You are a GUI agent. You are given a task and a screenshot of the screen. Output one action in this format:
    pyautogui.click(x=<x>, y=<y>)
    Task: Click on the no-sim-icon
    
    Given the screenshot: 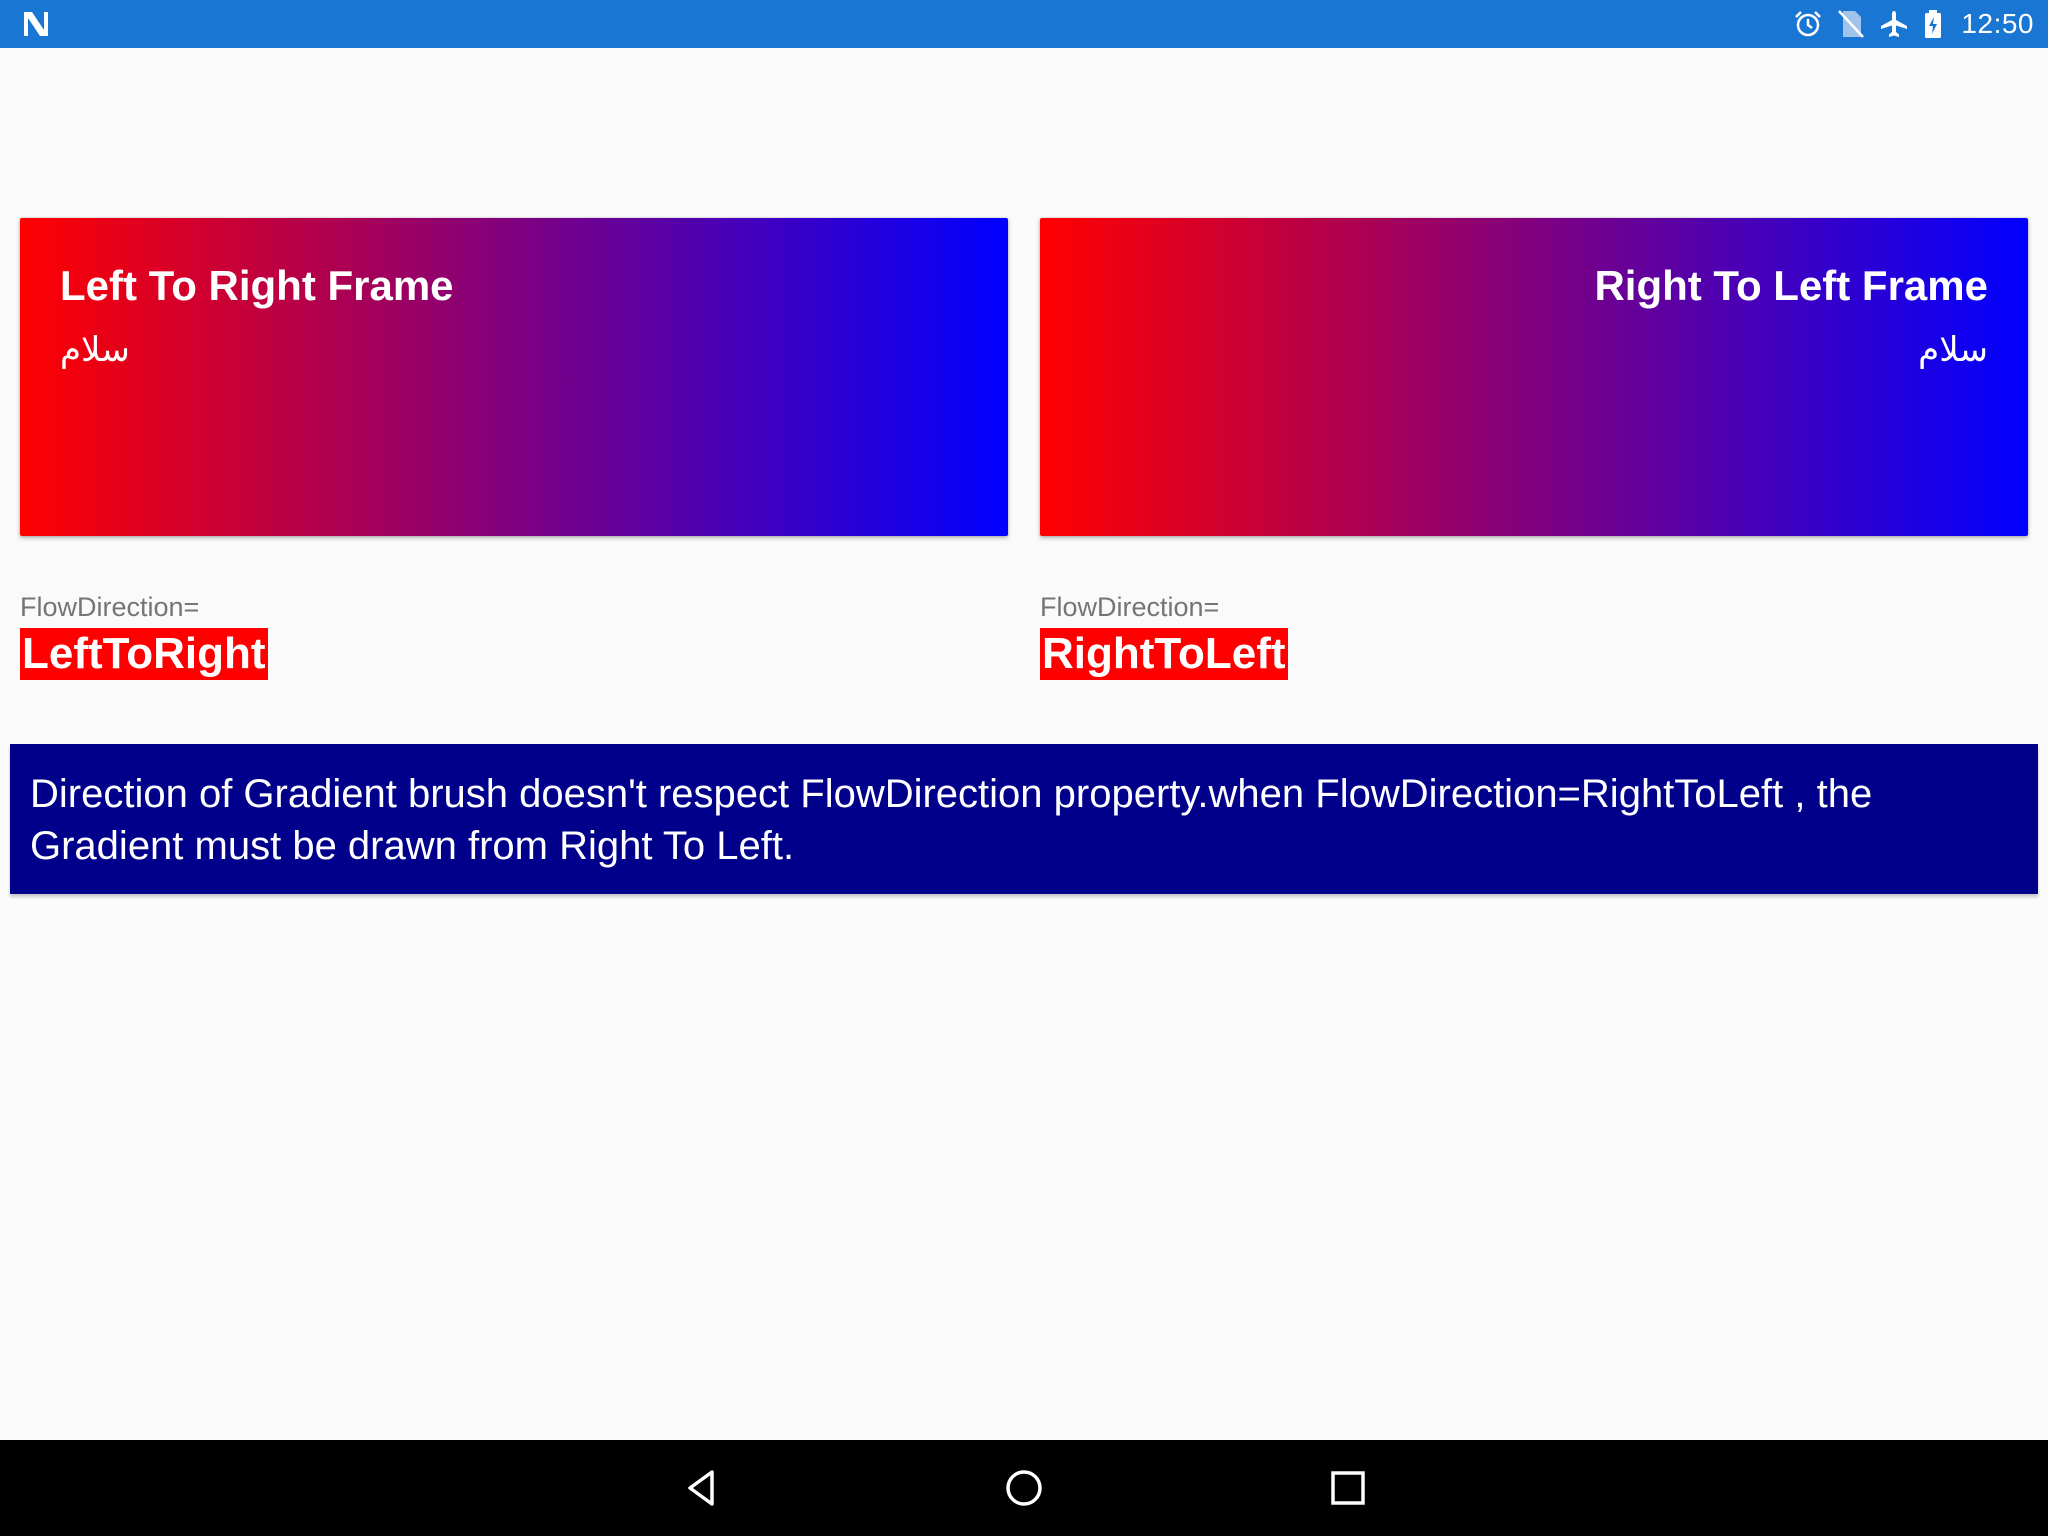 What is the action you would take?
    pyautogui.click(x=1851, y=24)
    